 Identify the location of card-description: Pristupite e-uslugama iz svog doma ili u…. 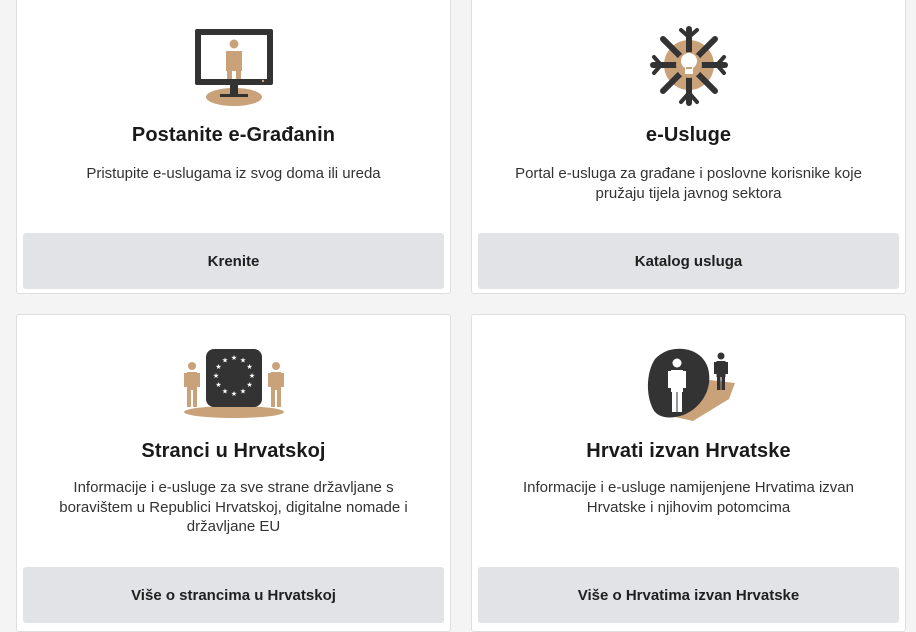
(233, 173).